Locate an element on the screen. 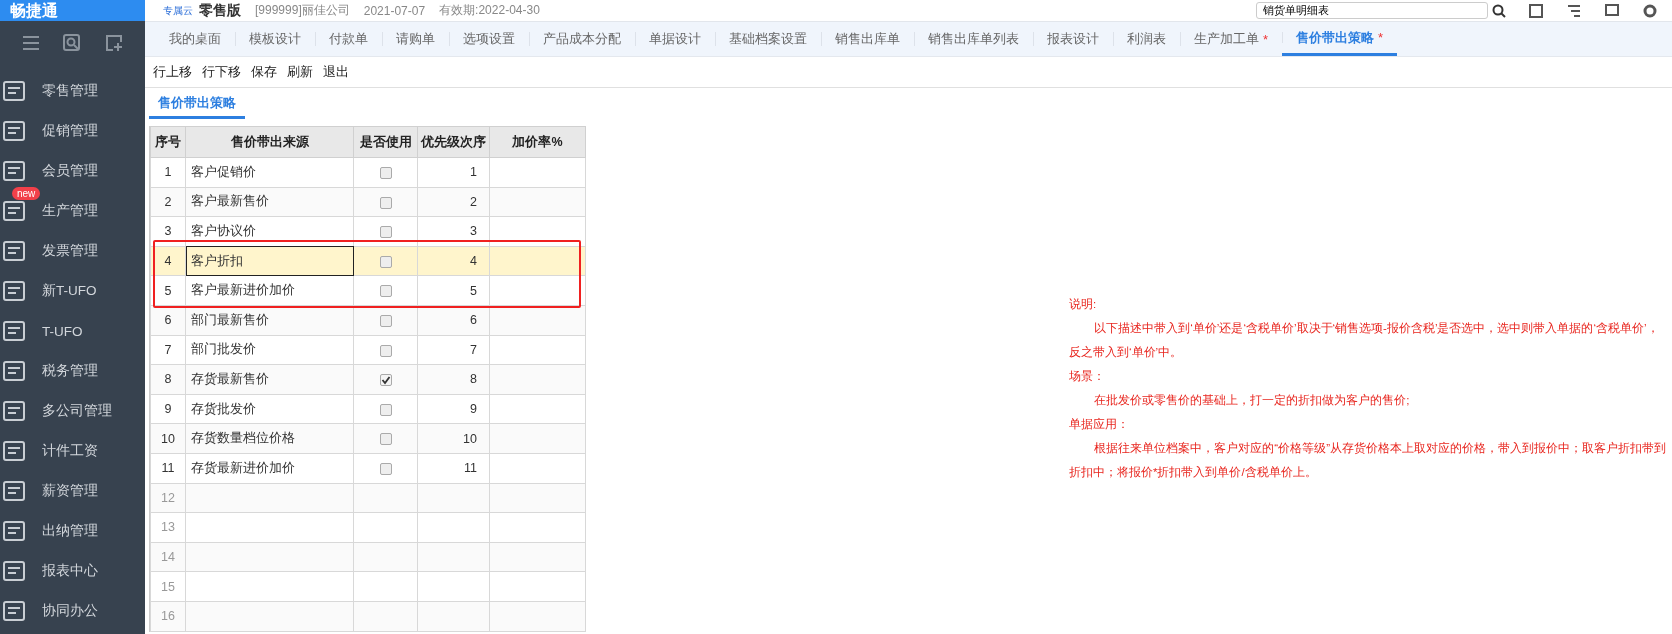 The width and height of the screenshot is (1672, 634). table-cell: 1 is located at coordinates (453, 172).